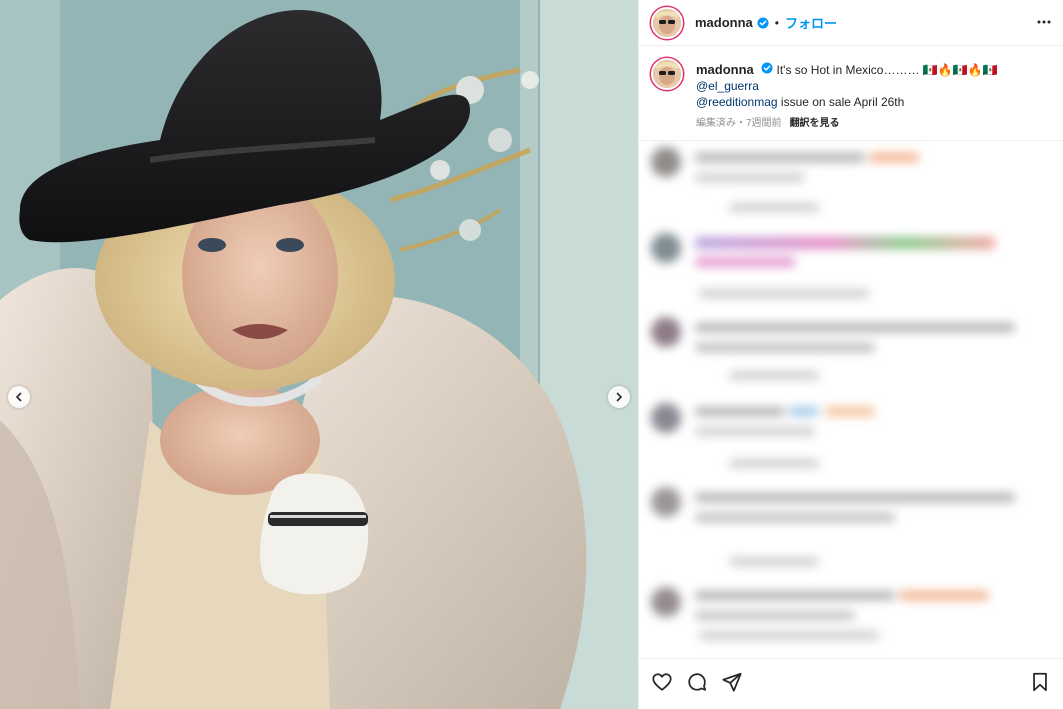  Describe the element at coordinates (887, 70) in the screenshot. I see `caption-text: It's so Hot in Mexico……… 🇲🇽🔥🇲🇽🔥🇲🇽` at that location.